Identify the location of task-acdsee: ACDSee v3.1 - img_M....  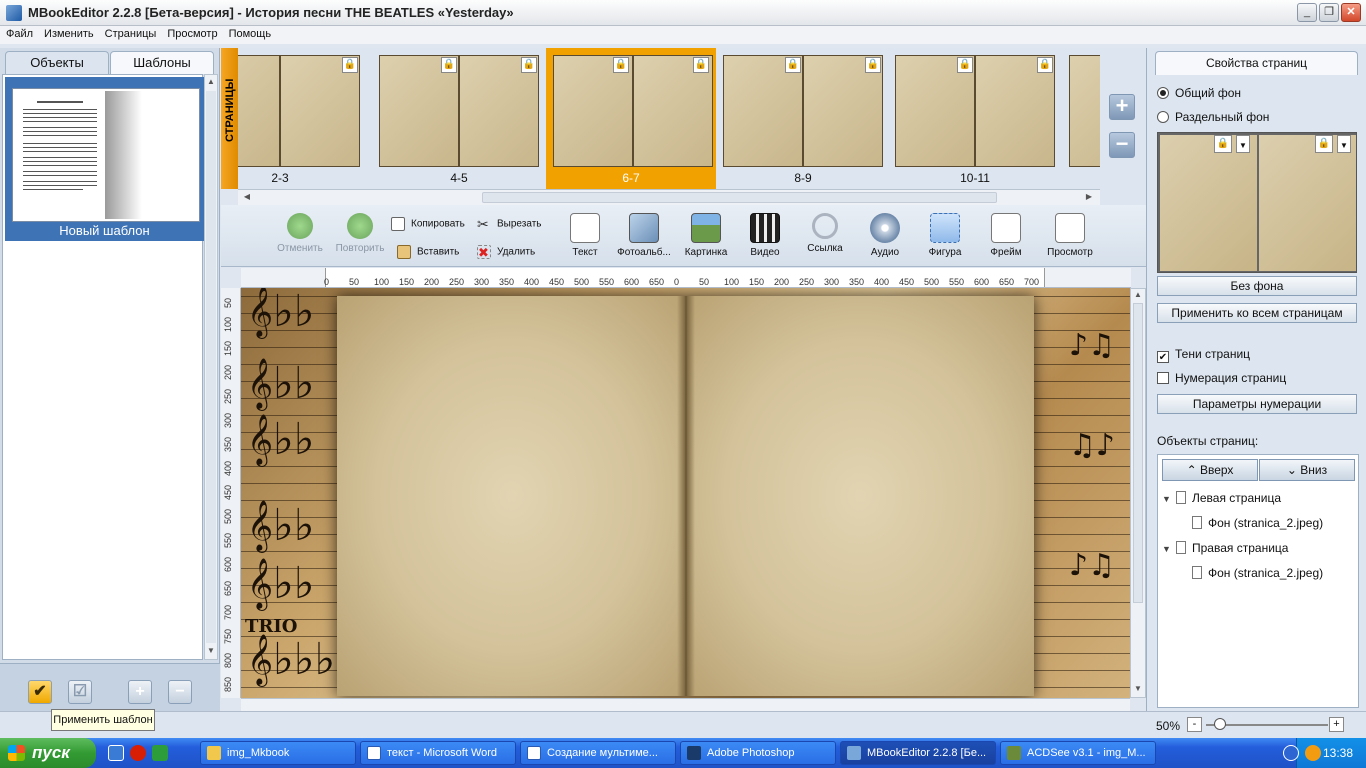
(1078, 753).